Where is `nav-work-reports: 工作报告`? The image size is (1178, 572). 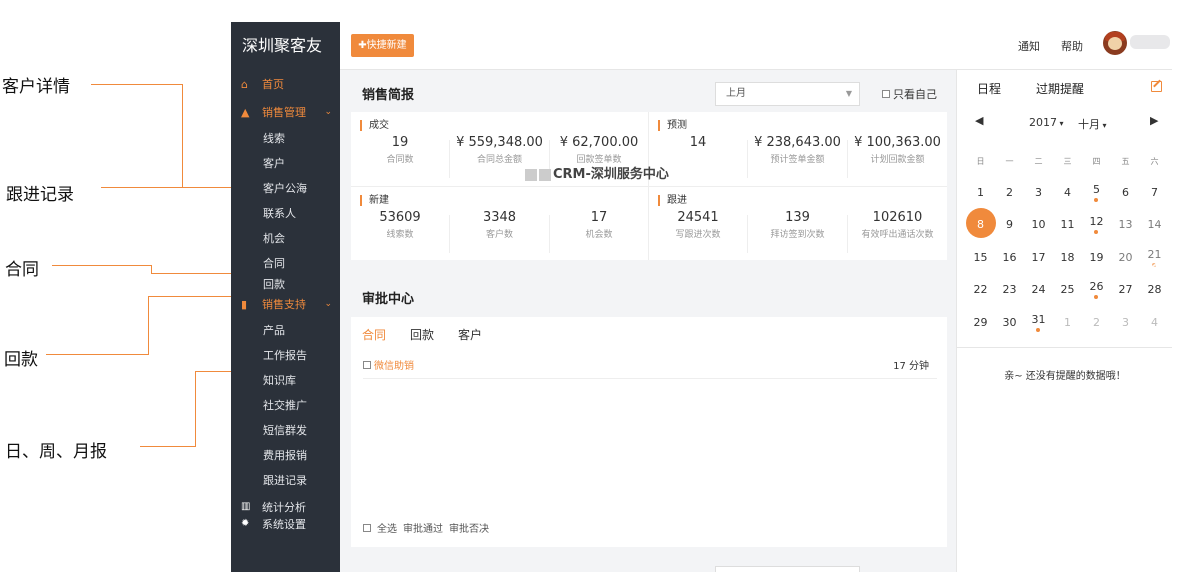 nav-work-reports: 工作报告 is located at coordinates (285, 355).